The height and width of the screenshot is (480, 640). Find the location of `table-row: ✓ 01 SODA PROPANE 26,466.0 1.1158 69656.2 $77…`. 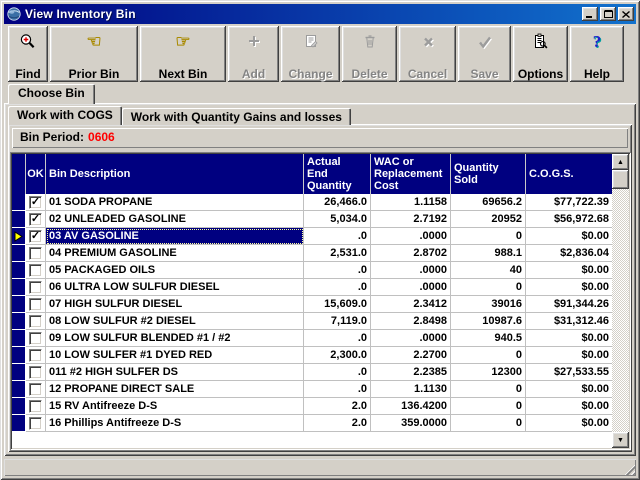

table-row: ✓ 01 SODA PROPANE 26,466.0 1.1158 69656.2 $77… is located at coordinates (312, 202).